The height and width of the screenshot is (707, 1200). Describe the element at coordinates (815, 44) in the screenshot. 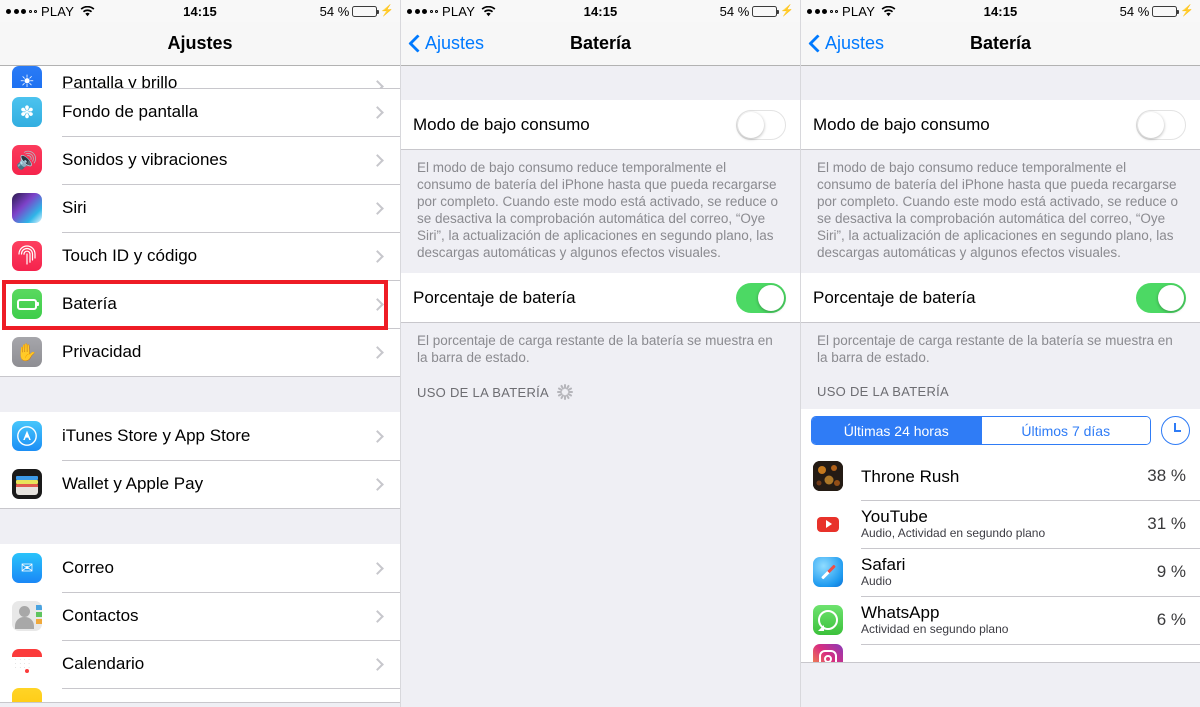

I see `chevron-left-icon` at that location.